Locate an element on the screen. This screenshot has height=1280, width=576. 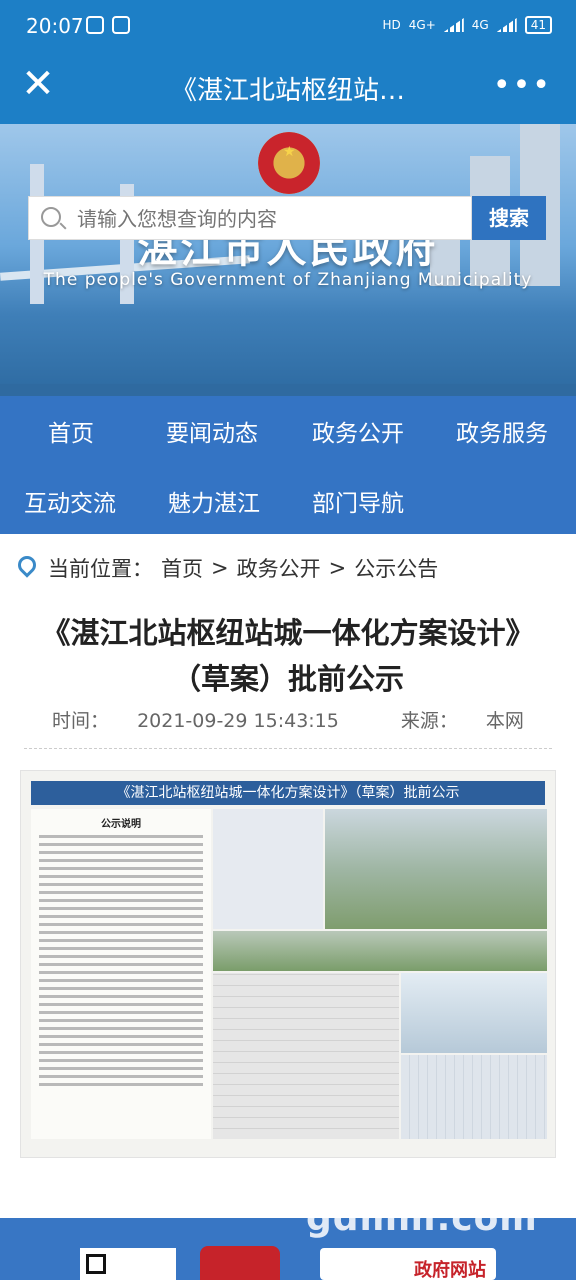
alarm-icon is located at coordinates (95, 25).